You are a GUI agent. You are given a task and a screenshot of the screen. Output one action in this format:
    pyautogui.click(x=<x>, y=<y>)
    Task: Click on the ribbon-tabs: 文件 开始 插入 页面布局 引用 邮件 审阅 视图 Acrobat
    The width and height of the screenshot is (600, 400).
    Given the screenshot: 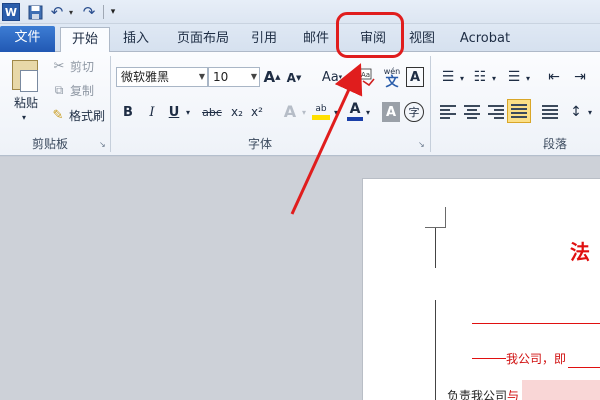 What is the action you would take?
    pyautogui.click(x=300, y=38)
    